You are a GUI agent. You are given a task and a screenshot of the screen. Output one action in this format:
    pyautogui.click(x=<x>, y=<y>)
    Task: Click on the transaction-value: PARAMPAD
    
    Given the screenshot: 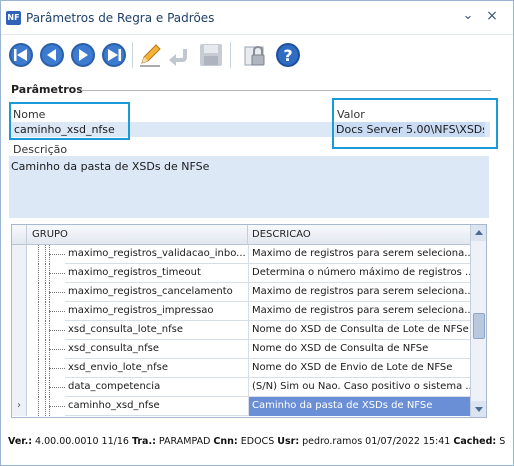 What is the action you would take?
    pyautogui.click(x=184, y=441)
    